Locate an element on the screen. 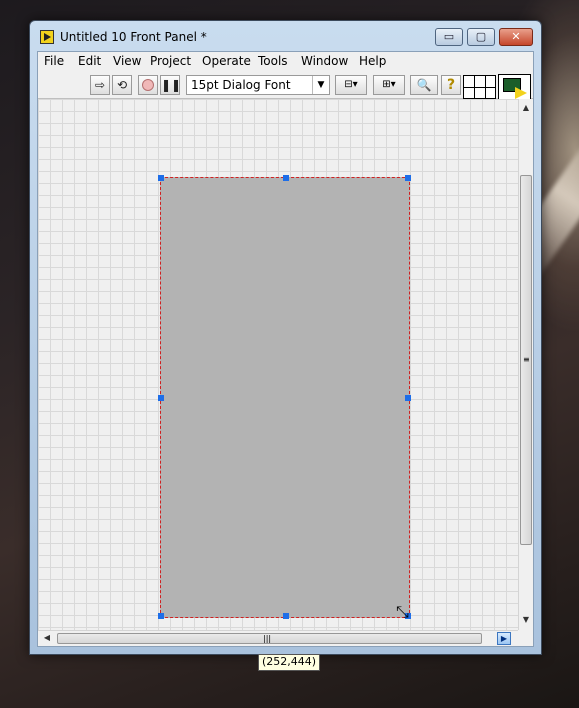 The height and width of the screenshot is (708, 579). menu-window: Window is located at coordinates (324, 61).